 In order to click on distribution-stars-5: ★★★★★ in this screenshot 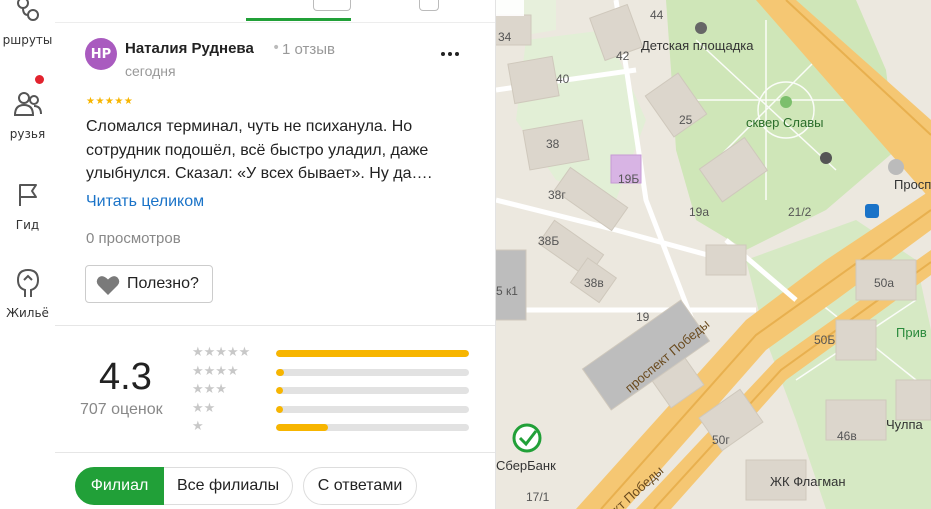, I will do `click(221, 352)`.